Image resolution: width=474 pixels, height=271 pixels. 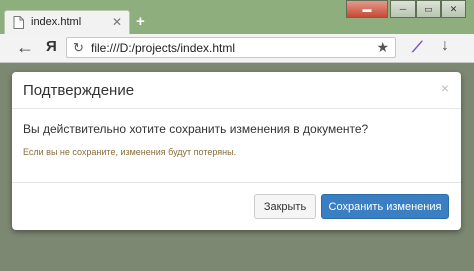 I want to click on window-close-x-icon: ✕, so click(x=453, y=9).